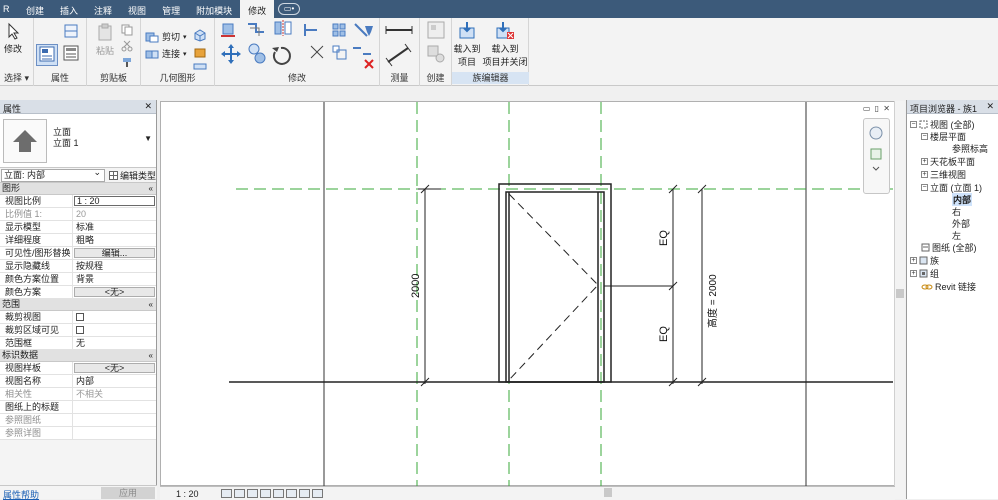  I want to click on panel-select-label: 选择 ▾, so click(16, 77).